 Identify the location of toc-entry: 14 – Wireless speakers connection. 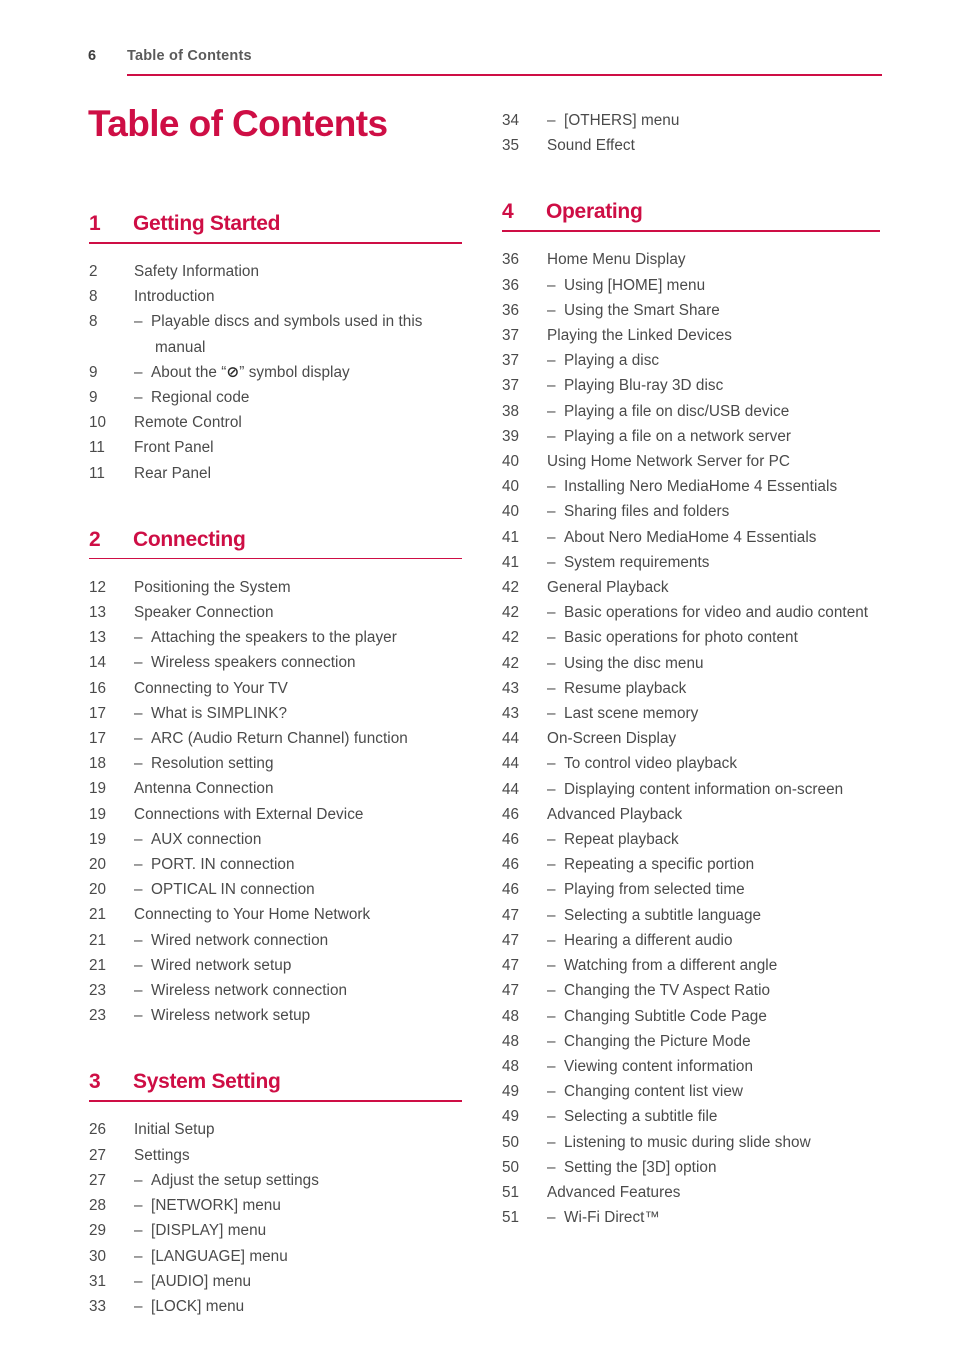
(276, 662).